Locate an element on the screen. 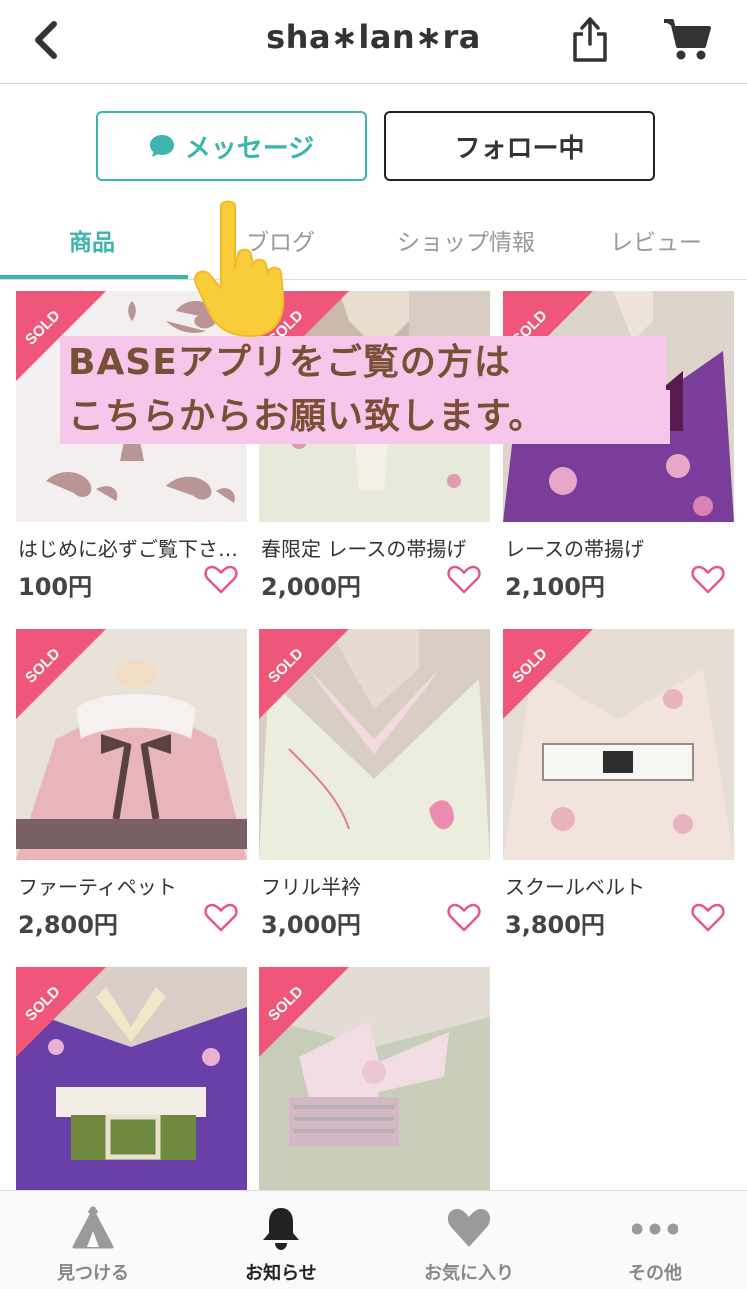 Image resolution: width=747 pixels, height=1289 pixels. product-name: レースの帯揚げ is located at coordinates (619, 547).